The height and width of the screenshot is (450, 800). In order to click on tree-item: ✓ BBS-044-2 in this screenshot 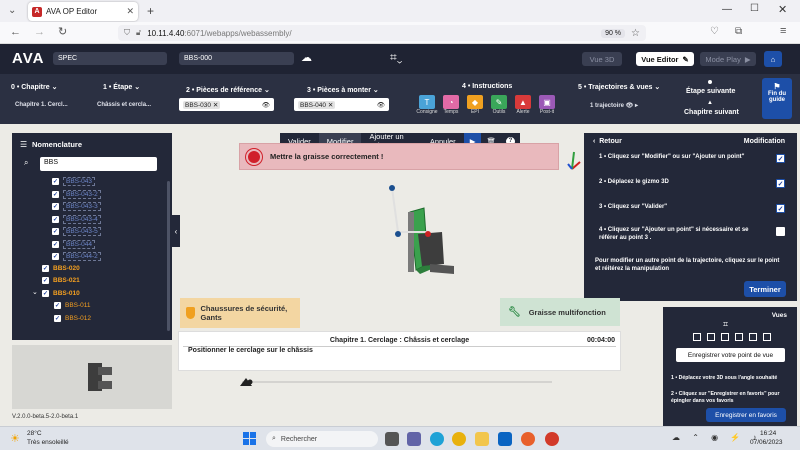, I will do `click(76, 256)`.